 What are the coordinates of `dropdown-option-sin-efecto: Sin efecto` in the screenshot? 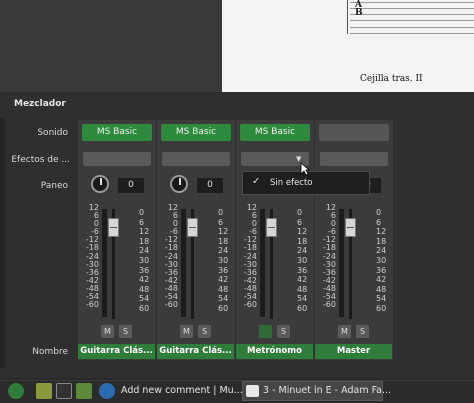 It's located at (291, 183).